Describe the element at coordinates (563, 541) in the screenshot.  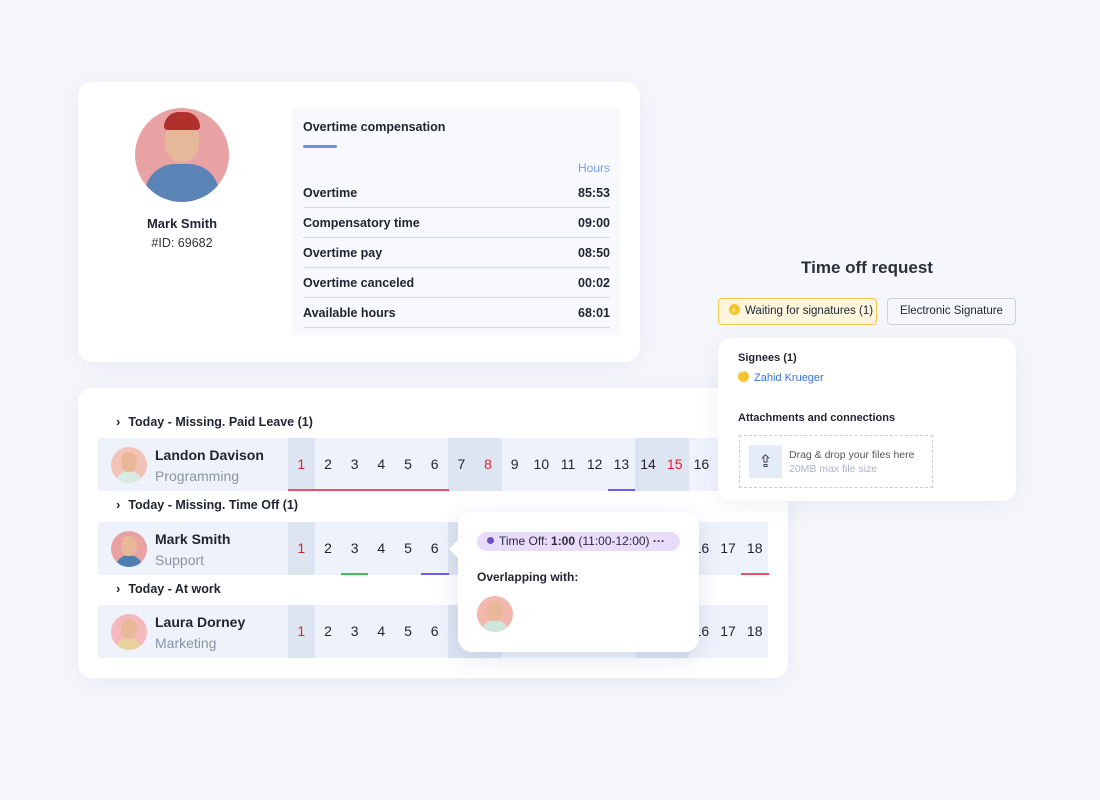
I see `chip-duration: 1:00` at that location.